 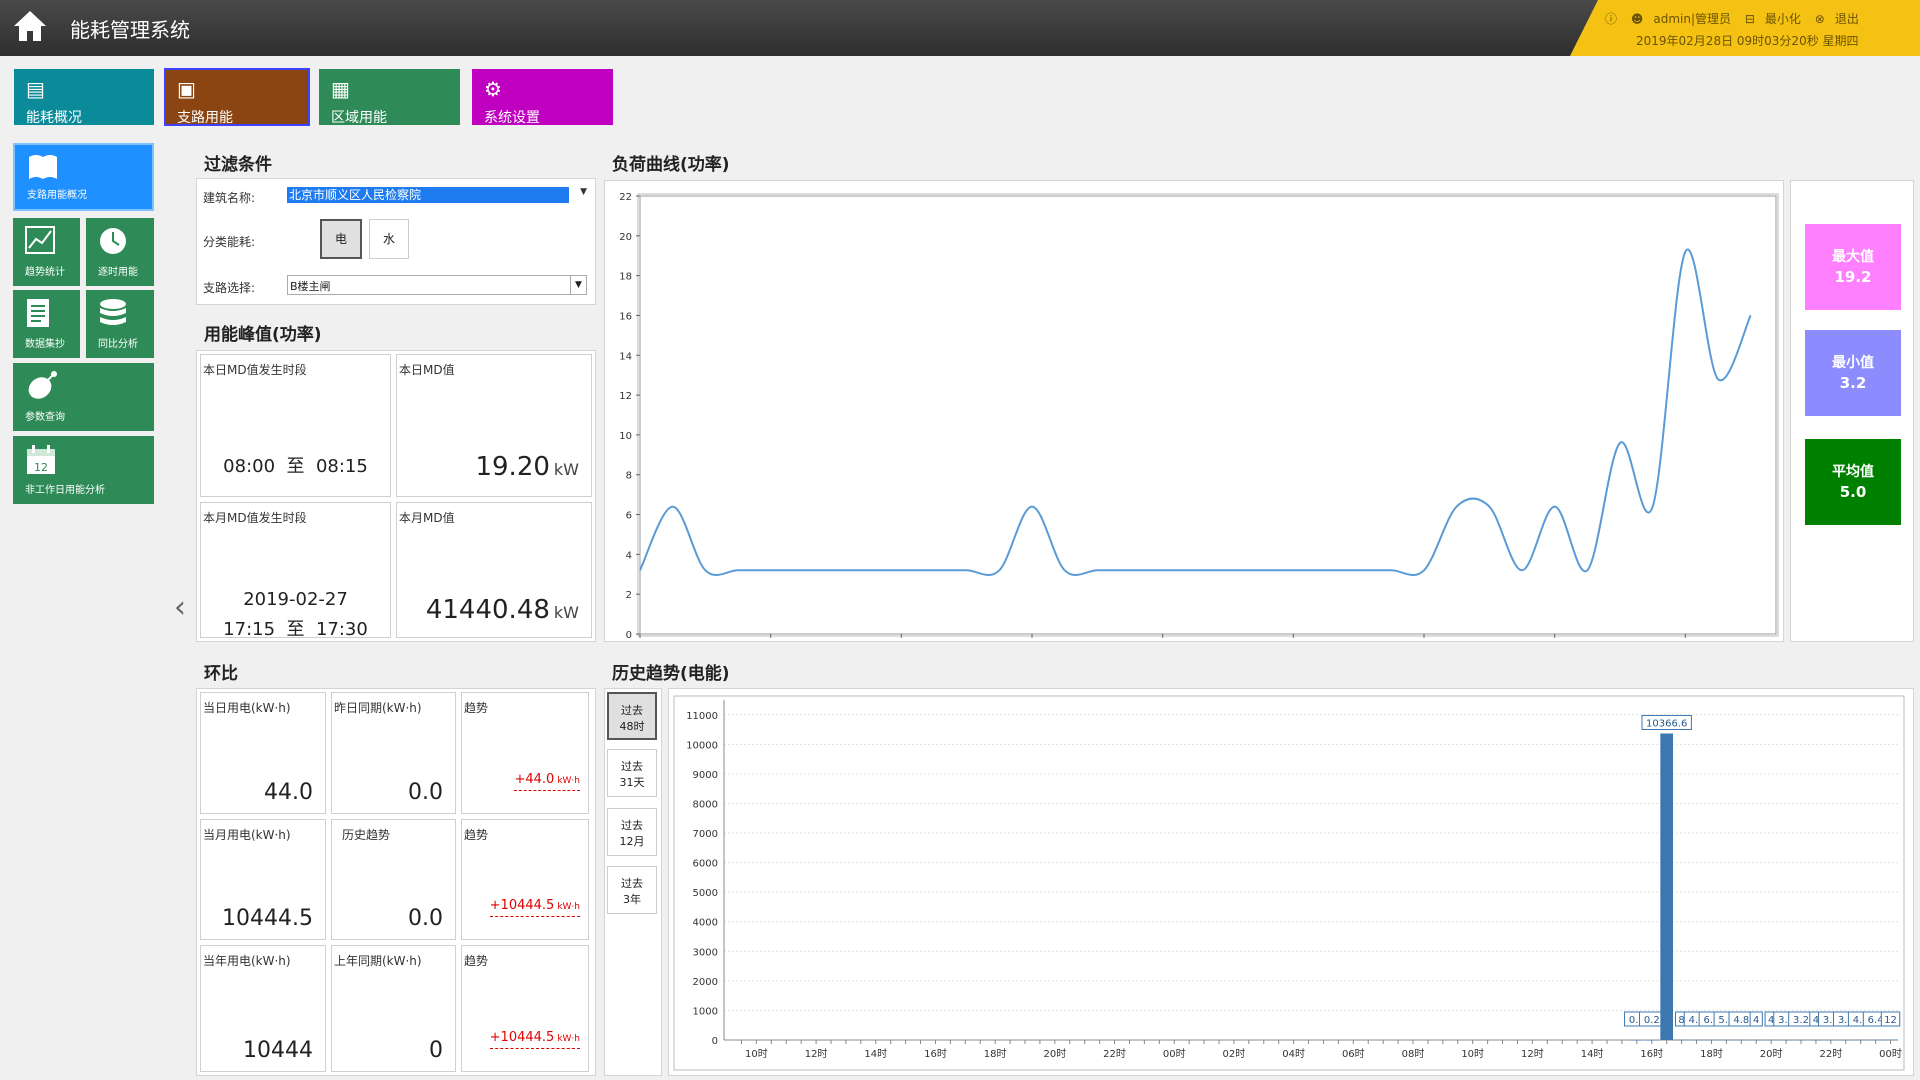 What do you see at coordinates (113, 312) in the screenshot?
I see `database-icon` at bounding box center [113, 312].